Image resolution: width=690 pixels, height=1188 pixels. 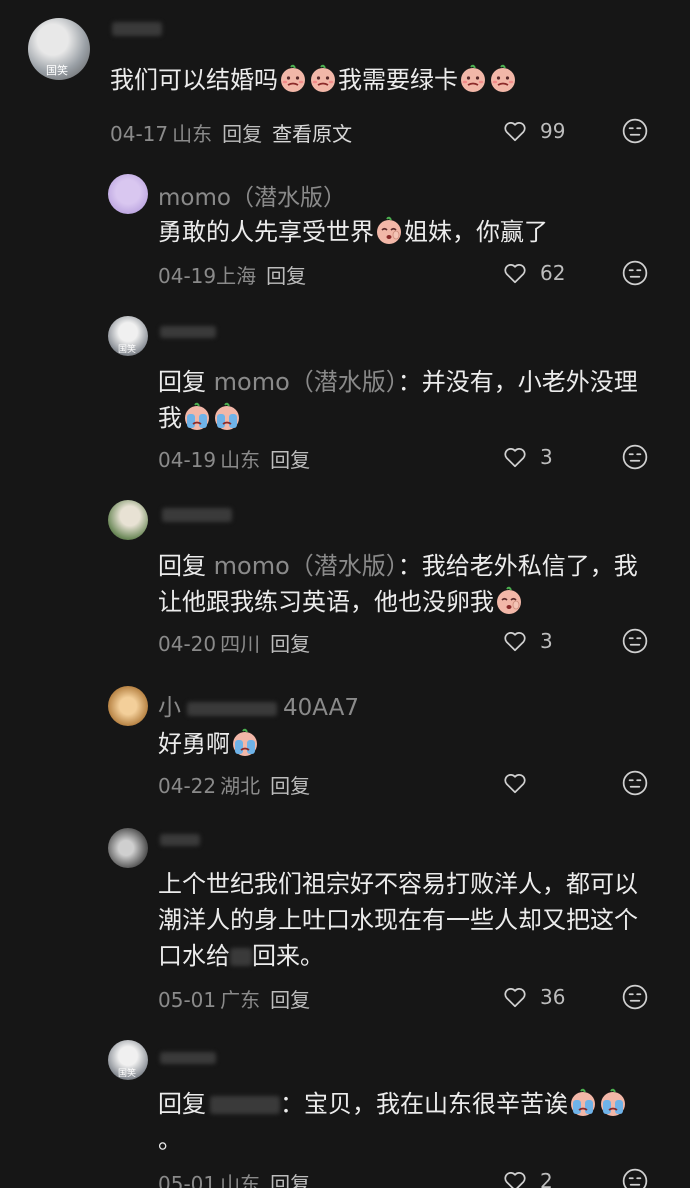 I want to click on like-button: 62, so click(x=542, y=273).